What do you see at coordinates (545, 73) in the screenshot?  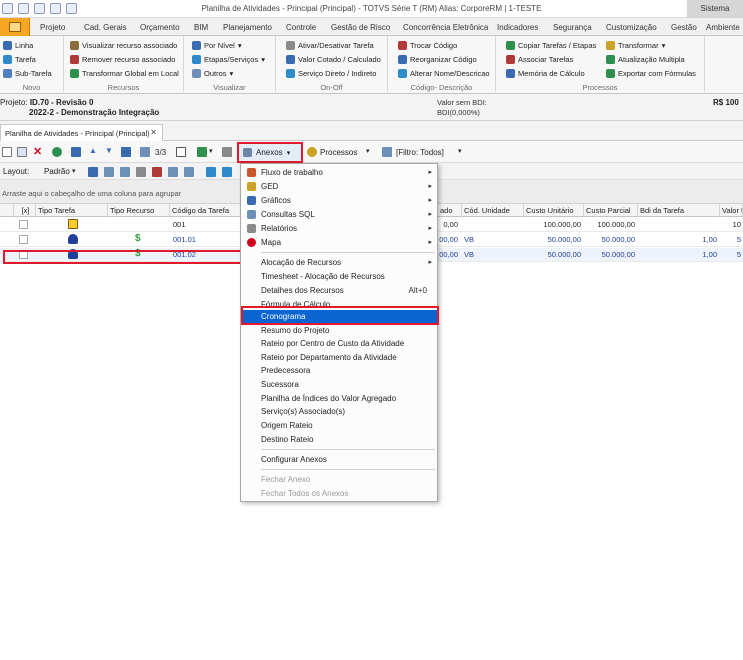 I see `memoria-calculo-button: Memória de Cálculo` at bounding box center [545, 73].